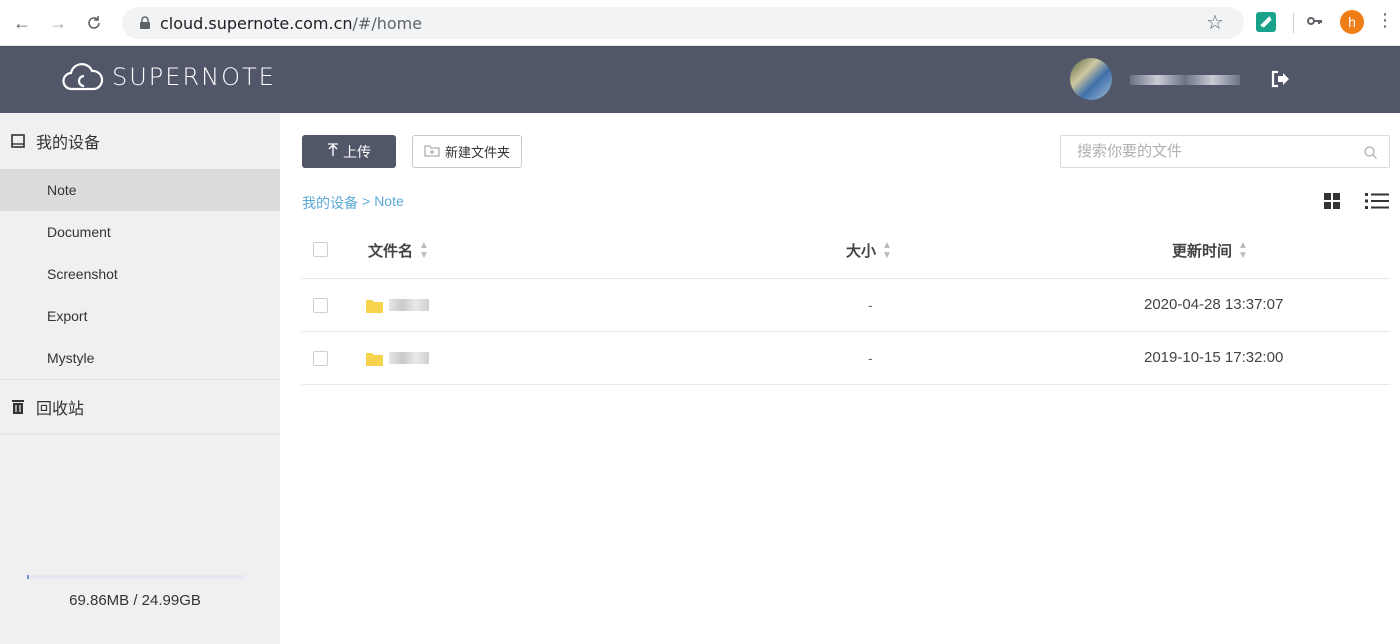 This screenshot has width=1400, height=644. I want to click on logout-icon, so click(1280, 79).